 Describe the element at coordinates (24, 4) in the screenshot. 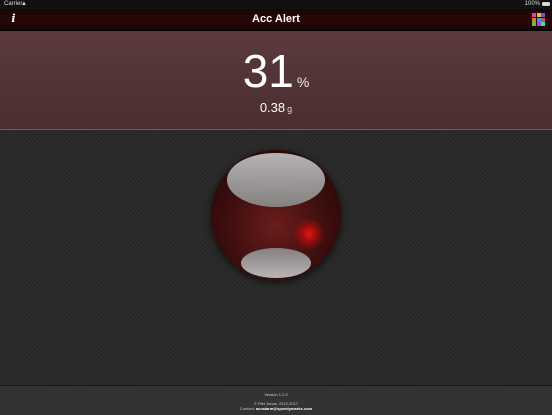

I see `wifi-icon: ▲` at that location.